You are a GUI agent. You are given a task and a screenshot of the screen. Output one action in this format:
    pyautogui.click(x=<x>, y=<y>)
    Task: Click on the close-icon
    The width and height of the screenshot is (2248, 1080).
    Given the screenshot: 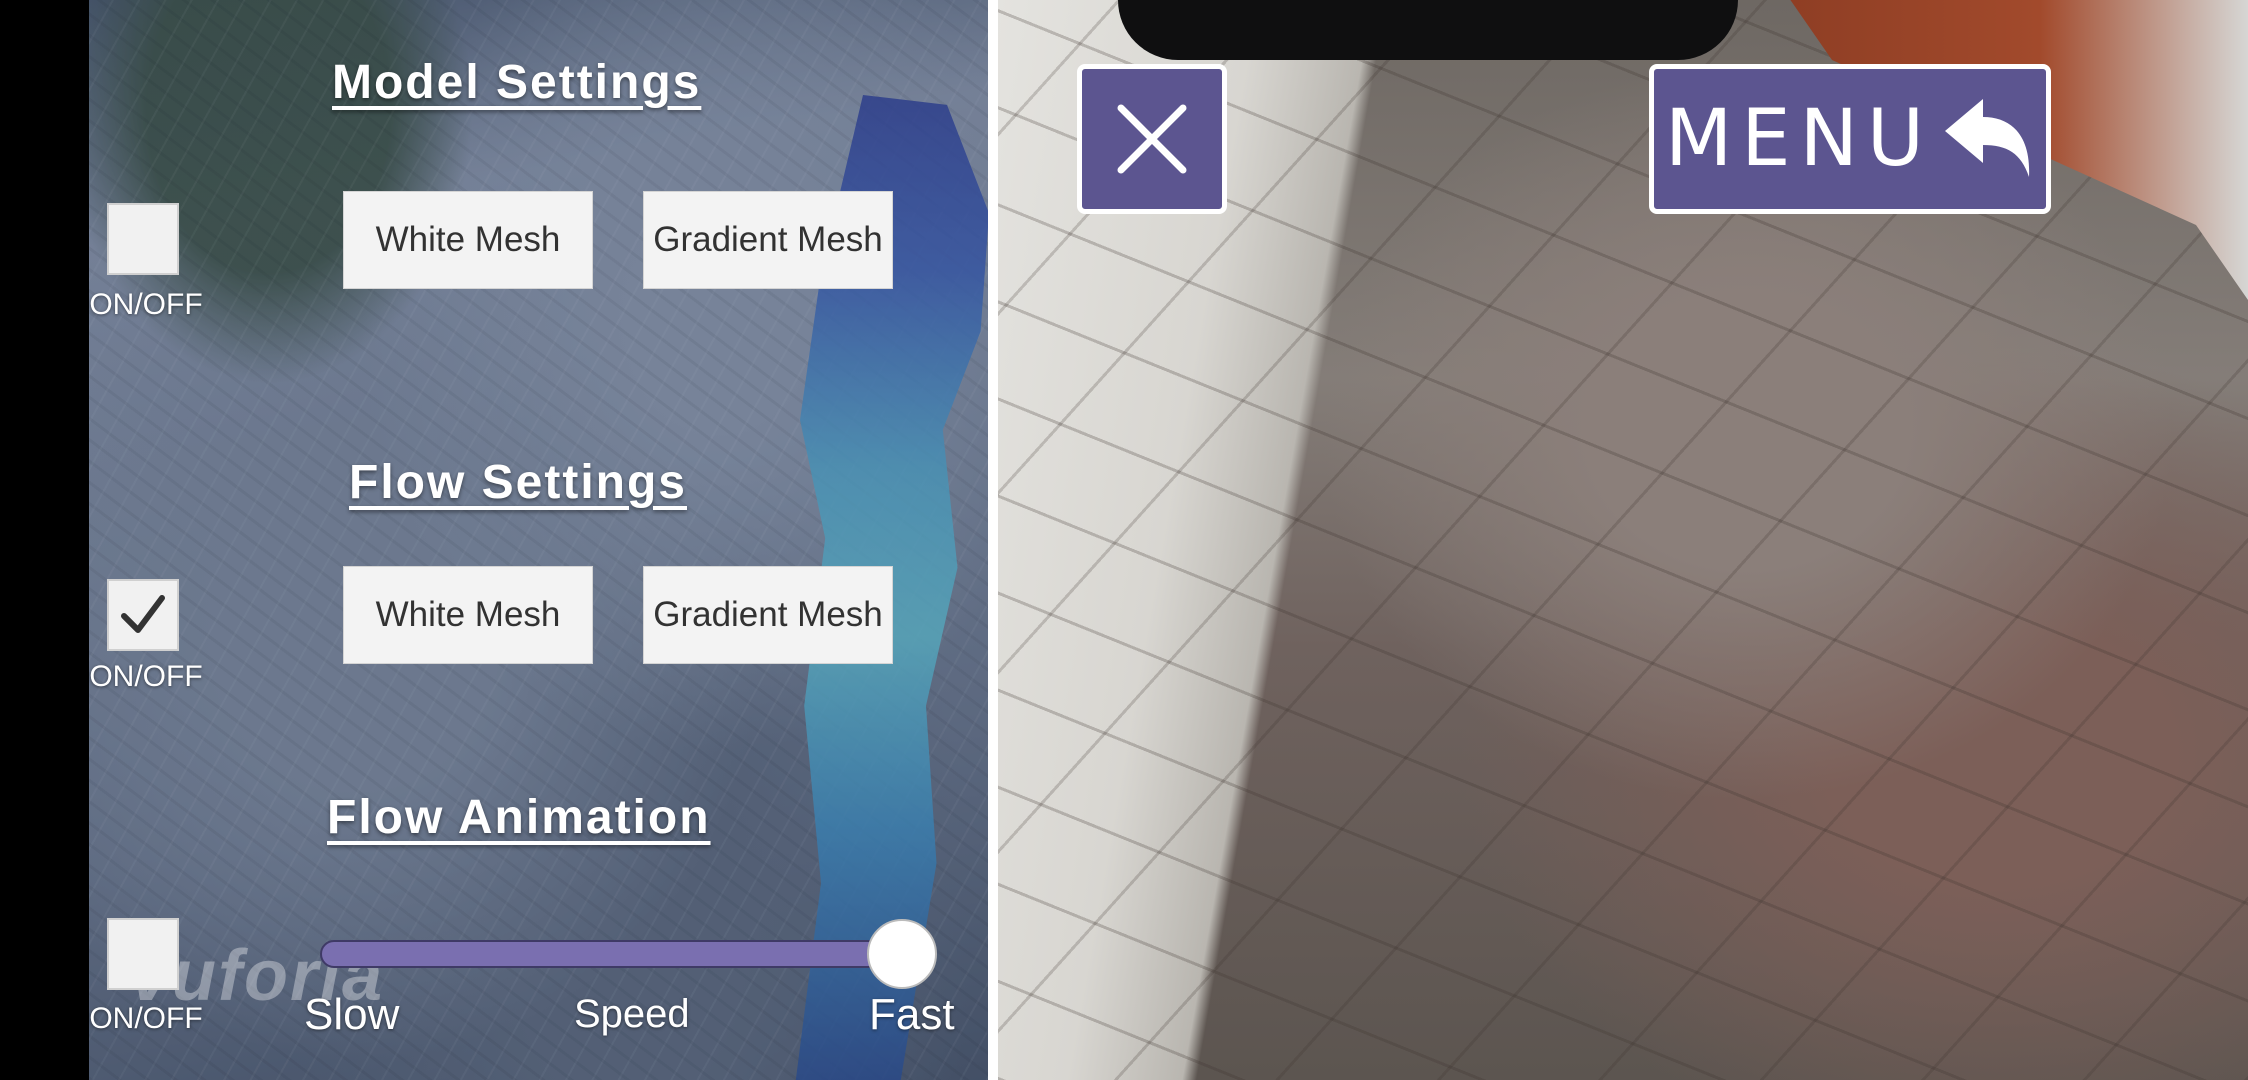 What is the action you would take?
    pyautogui.click(x=1152, y=139)
    